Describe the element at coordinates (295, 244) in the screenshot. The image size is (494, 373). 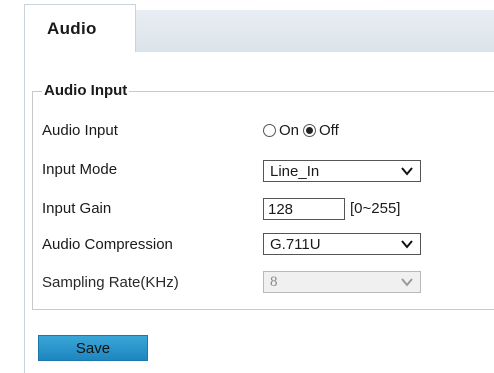
I see `audio-compression-value: G.711U` at that location.